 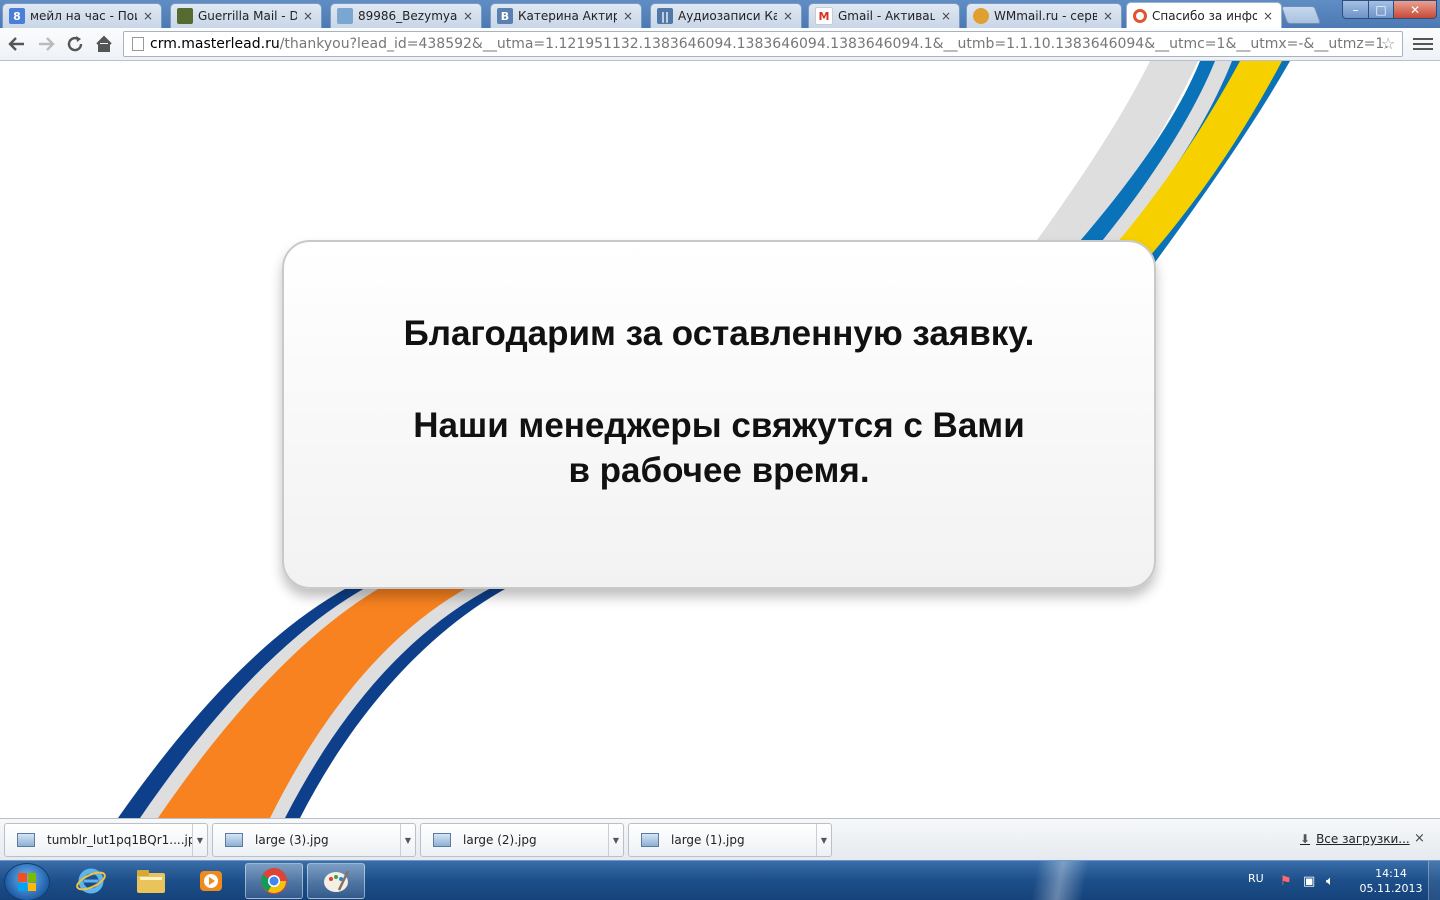 What do you see at coordinates (1140, 15) in the screenshot?
I see `site-favicon-icon` at bounding box center [1140, 15].